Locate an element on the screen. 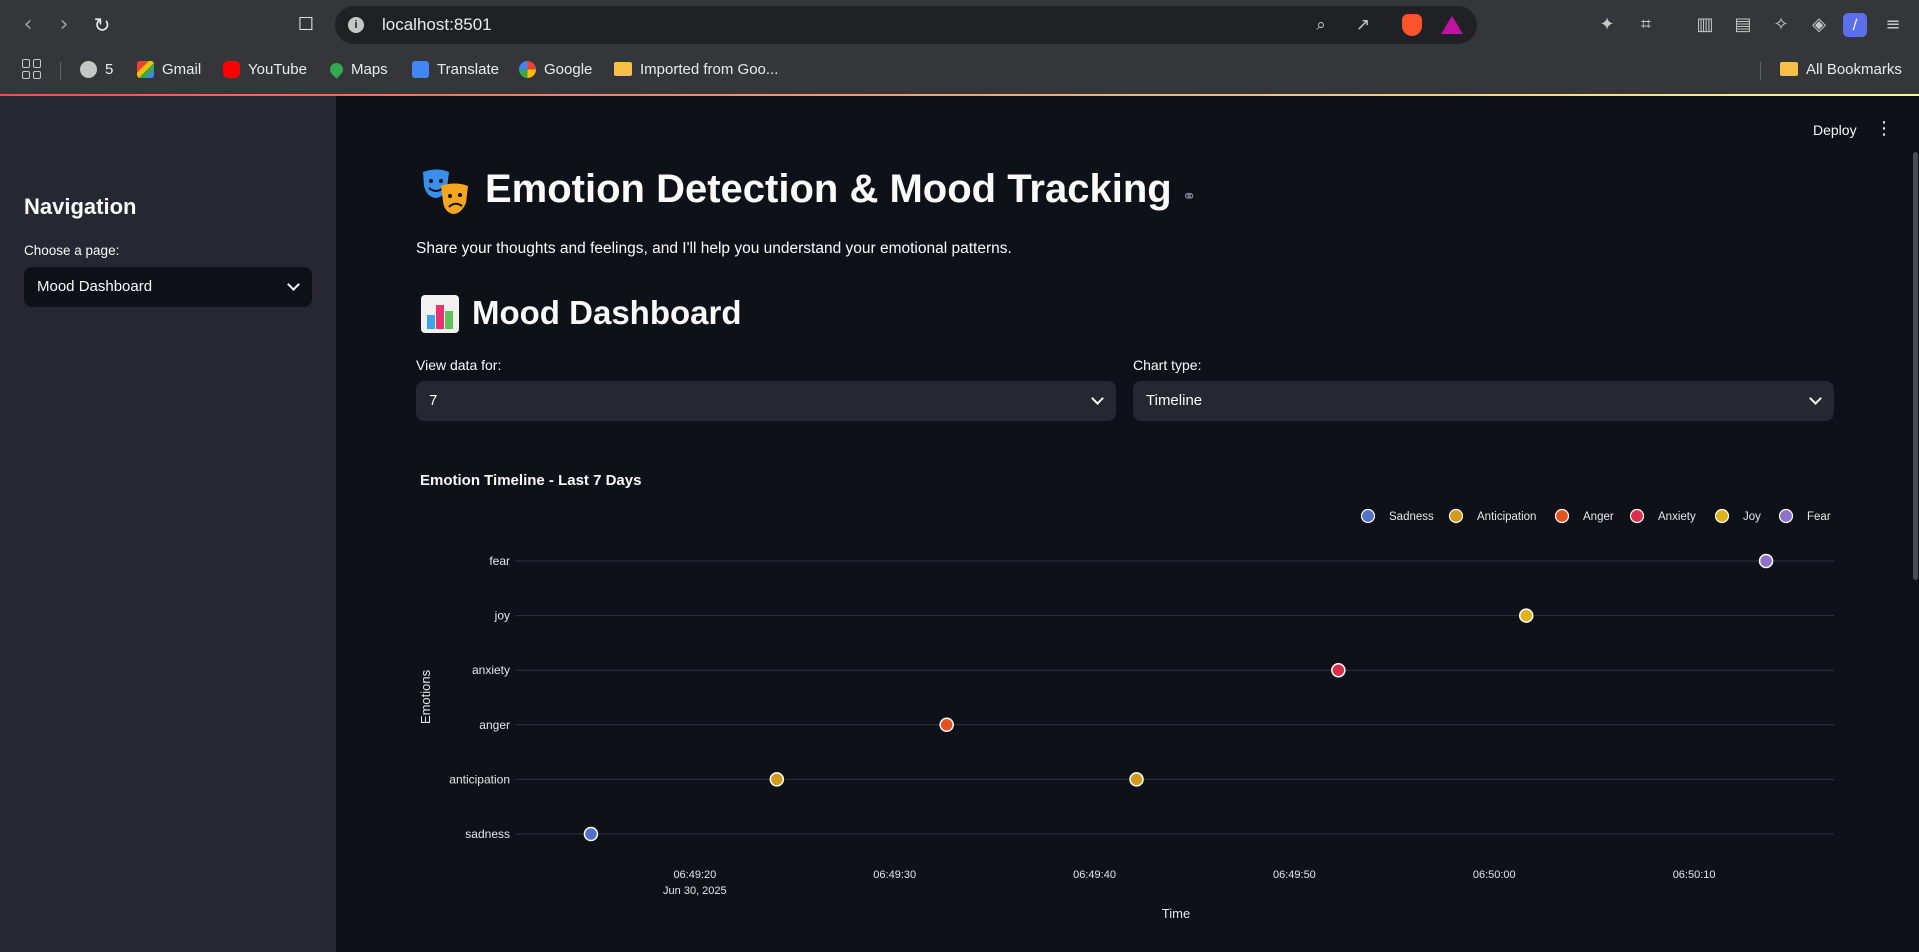  y-tick-label: joy is located at coordinates (502, 616).